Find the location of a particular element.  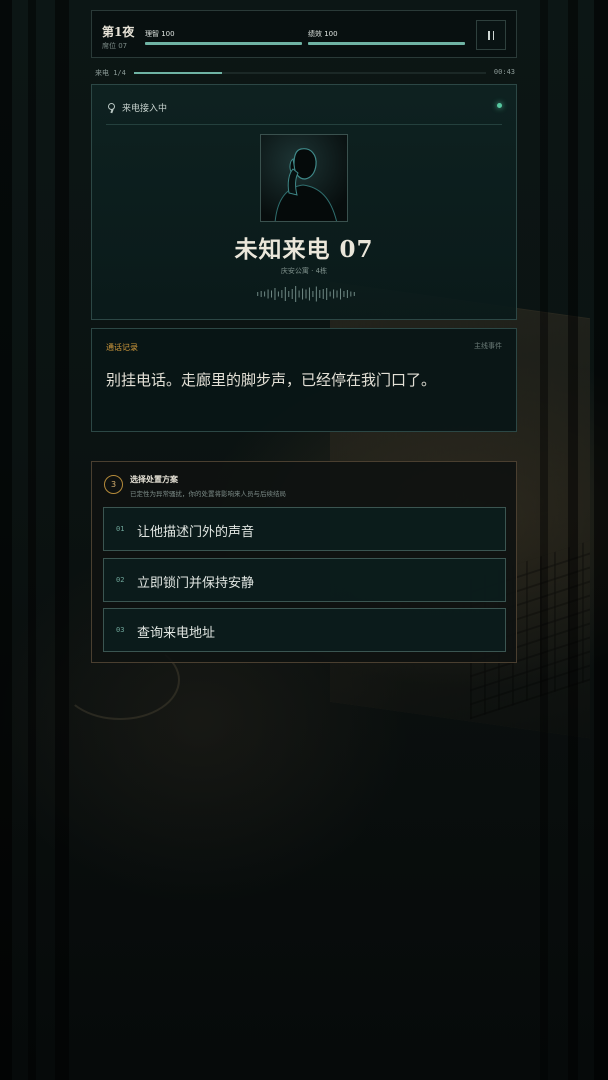

sanity-label: 理智 100 is located at coordinates (160, 34).